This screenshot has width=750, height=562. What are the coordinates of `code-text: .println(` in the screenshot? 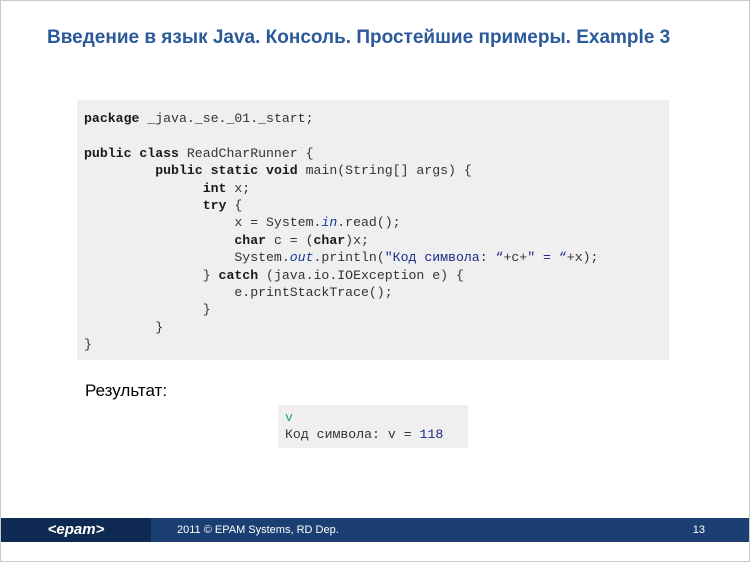 It's located at (349, 258).